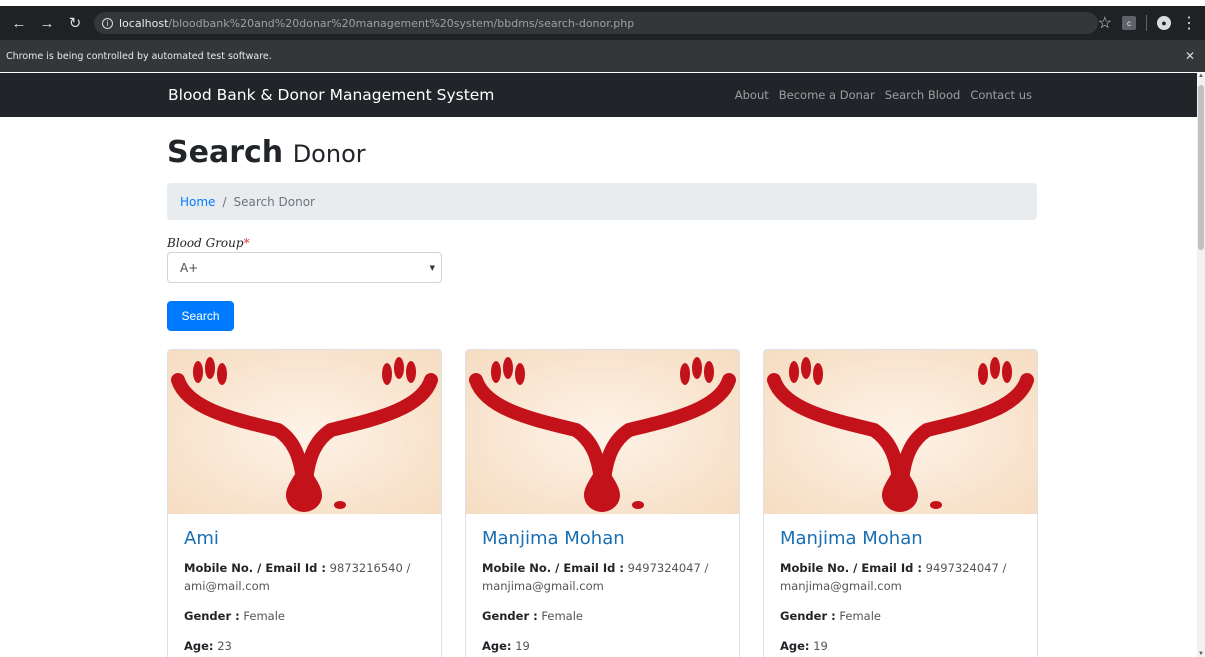 Image resolution: width=1205 pixels, height=657 pixels. Describe the element at coordinates (602, 201) in the screenshot. I see `breadcrumb: Home / Search Donor` at that location.